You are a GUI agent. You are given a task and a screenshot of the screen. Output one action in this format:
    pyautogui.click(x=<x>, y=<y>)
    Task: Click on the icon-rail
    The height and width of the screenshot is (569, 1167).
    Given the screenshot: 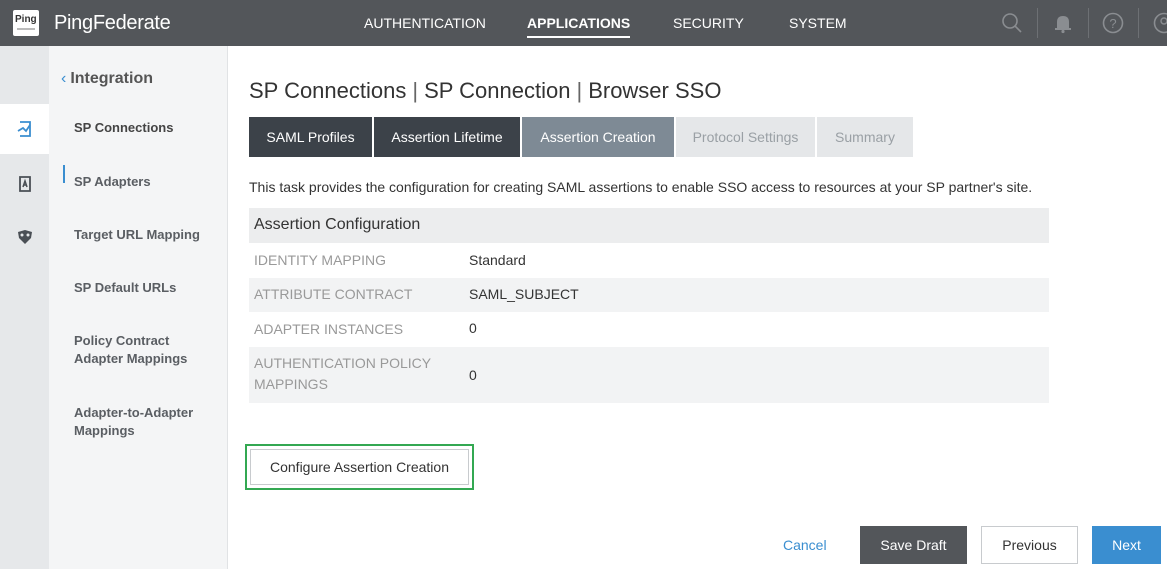 What is the action you would take?
    pyautogui.click(x=24, y=307)
    